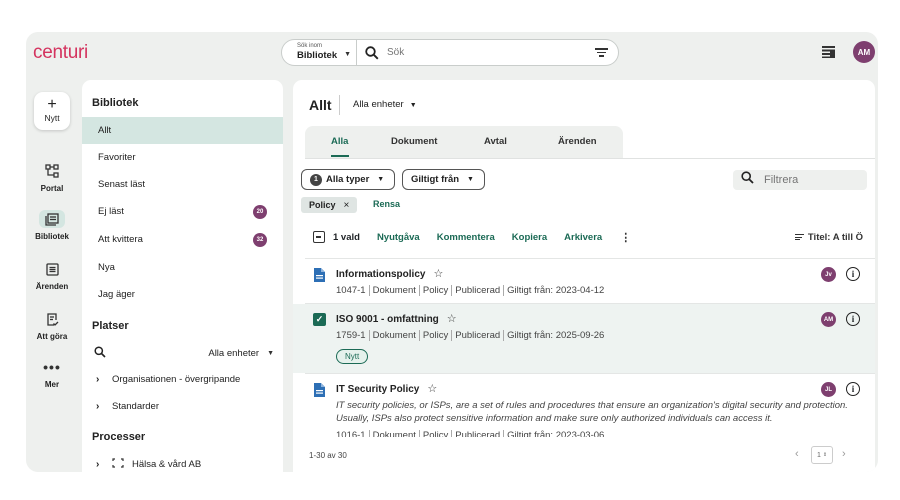 The width and height of the screenshot is (900, 500). I want to click on page-select: 1 ⇕, so click(822, 455).